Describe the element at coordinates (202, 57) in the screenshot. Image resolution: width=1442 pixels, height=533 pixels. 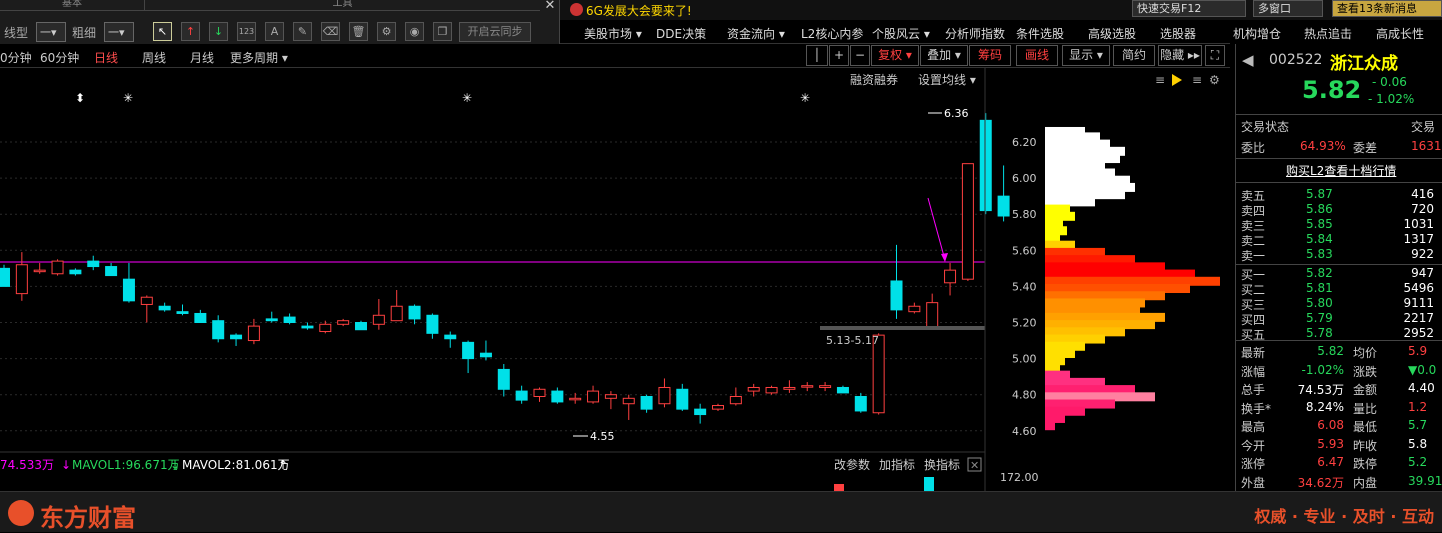
I see `period-monthly: 月线` at that location.